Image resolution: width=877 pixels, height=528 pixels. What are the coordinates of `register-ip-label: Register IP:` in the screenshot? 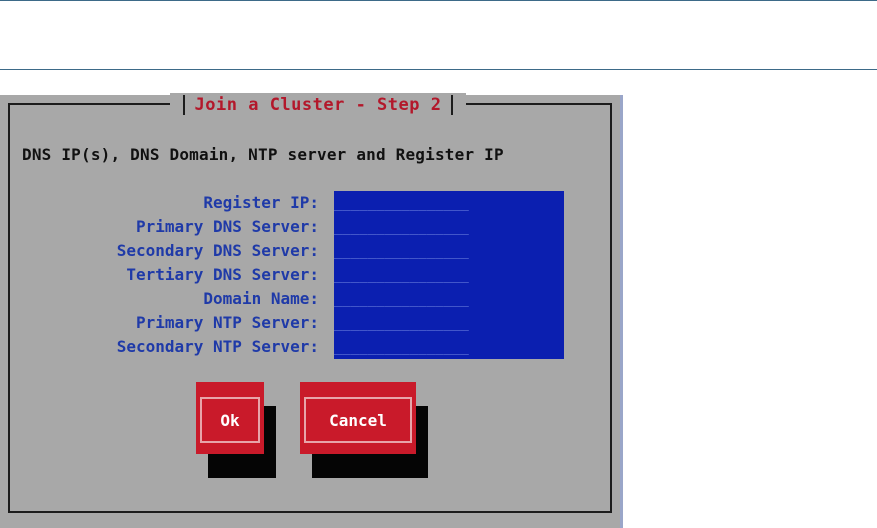 It's located at (261, 202).